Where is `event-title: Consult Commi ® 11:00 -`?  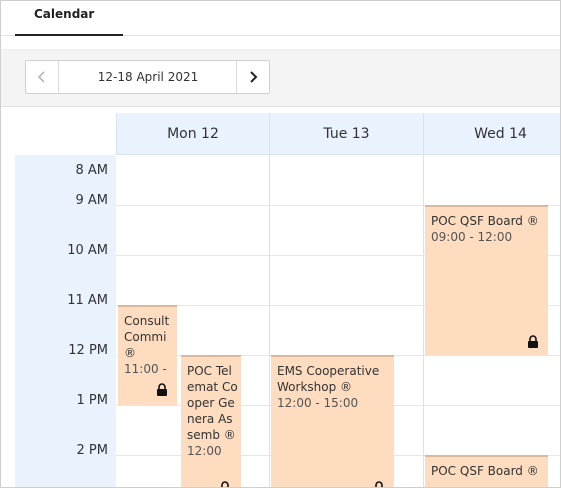
event-title: Consult Commi ® 11:00 - is located at coordinates (149, 345).